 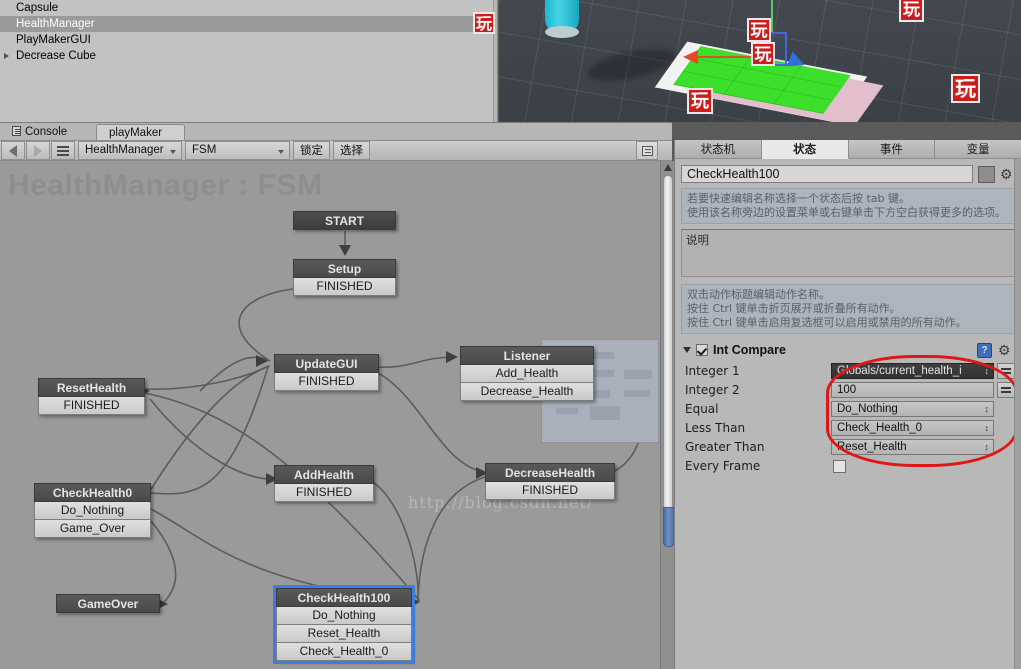 I want to click on action-enabled-checkbox, so click(x=702, y=350).